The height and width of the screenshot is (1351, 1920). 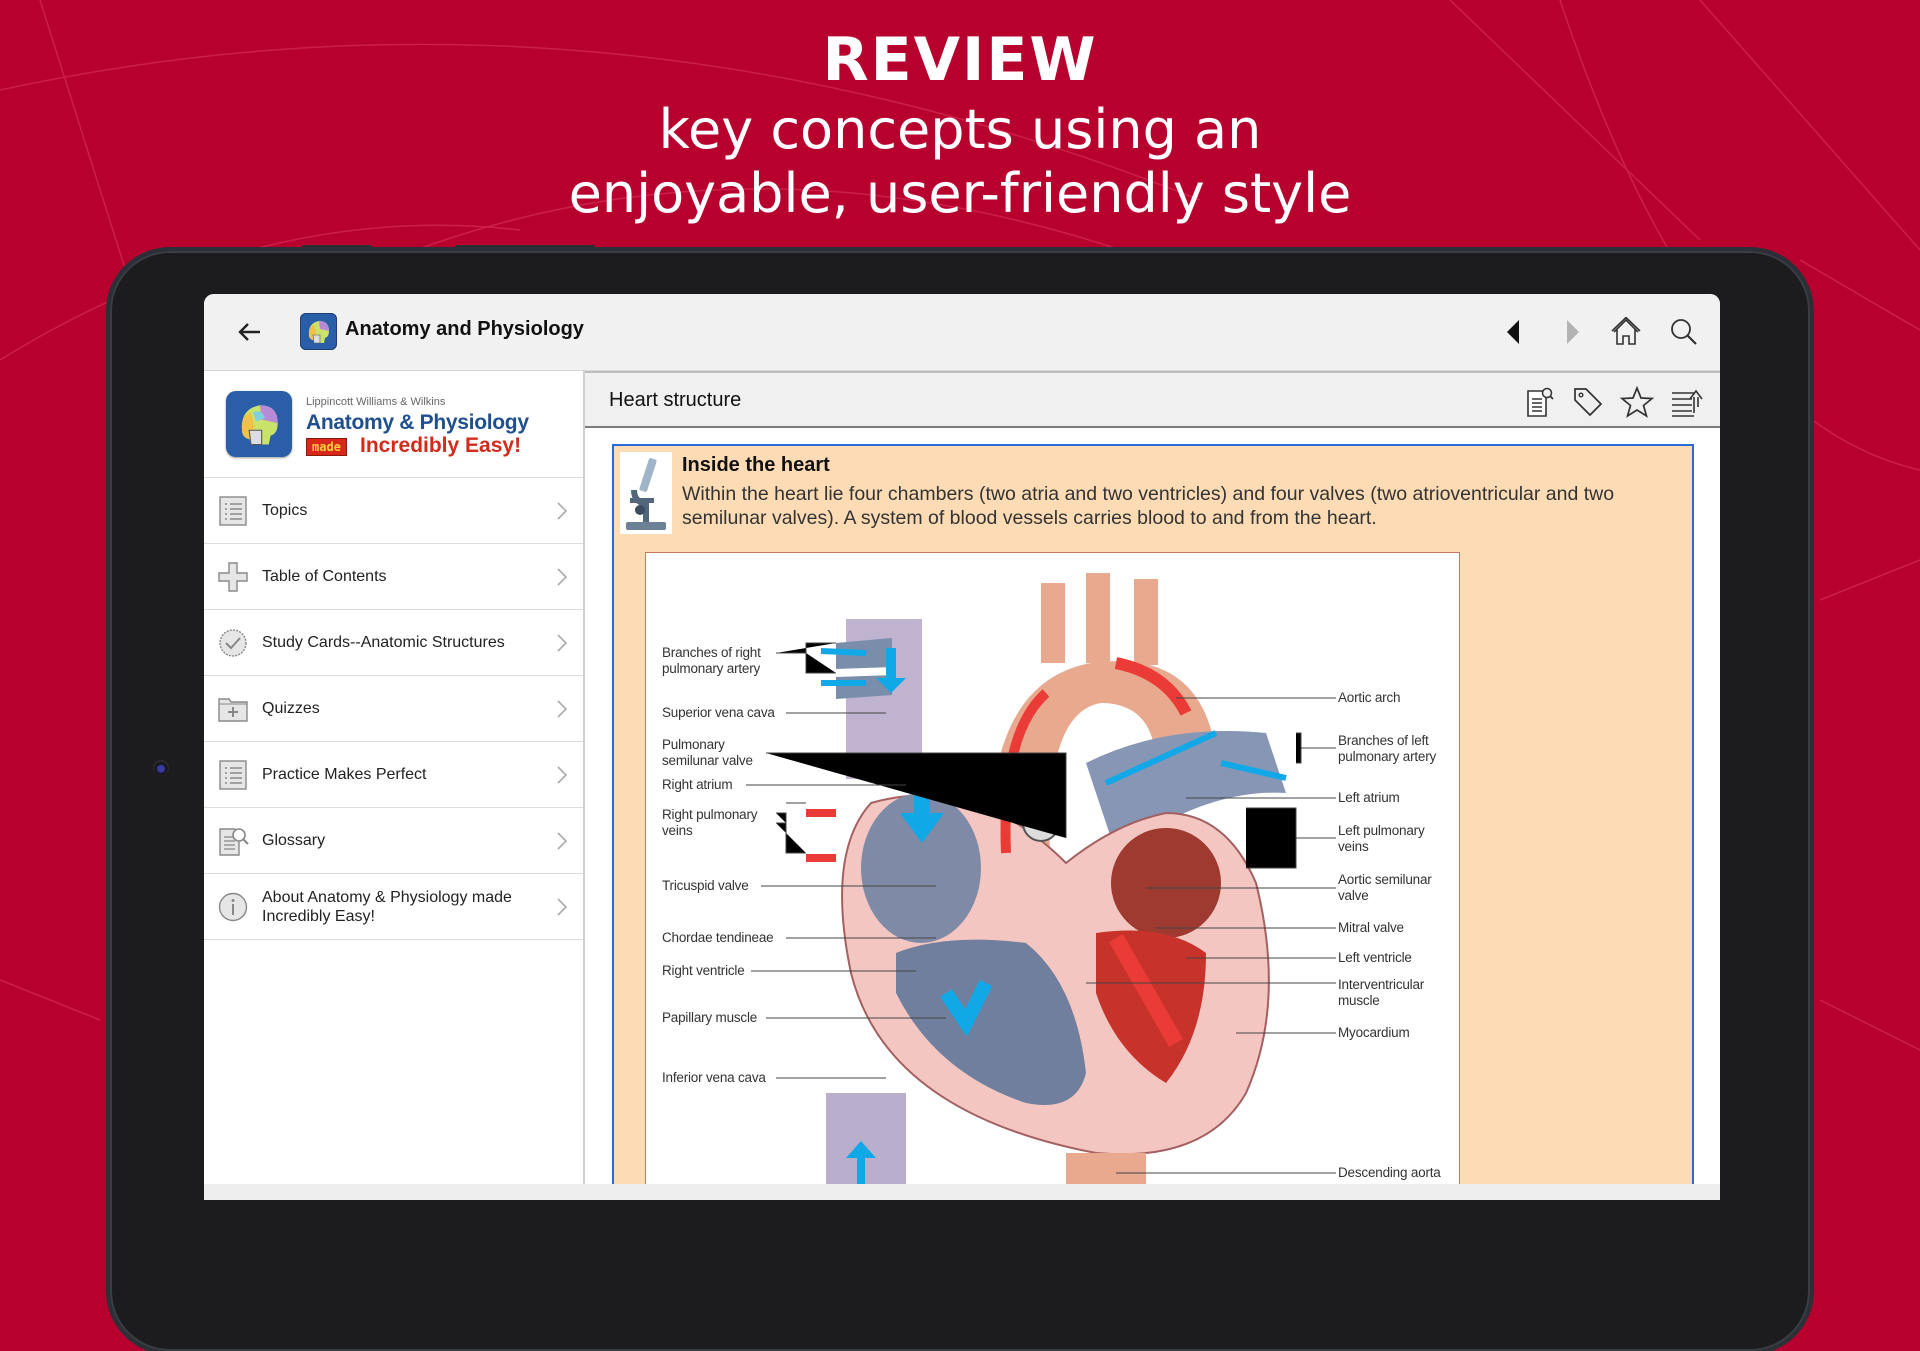 I want to click on book-title-line2: Incredibly Easy!, so click(x=441, y=445).